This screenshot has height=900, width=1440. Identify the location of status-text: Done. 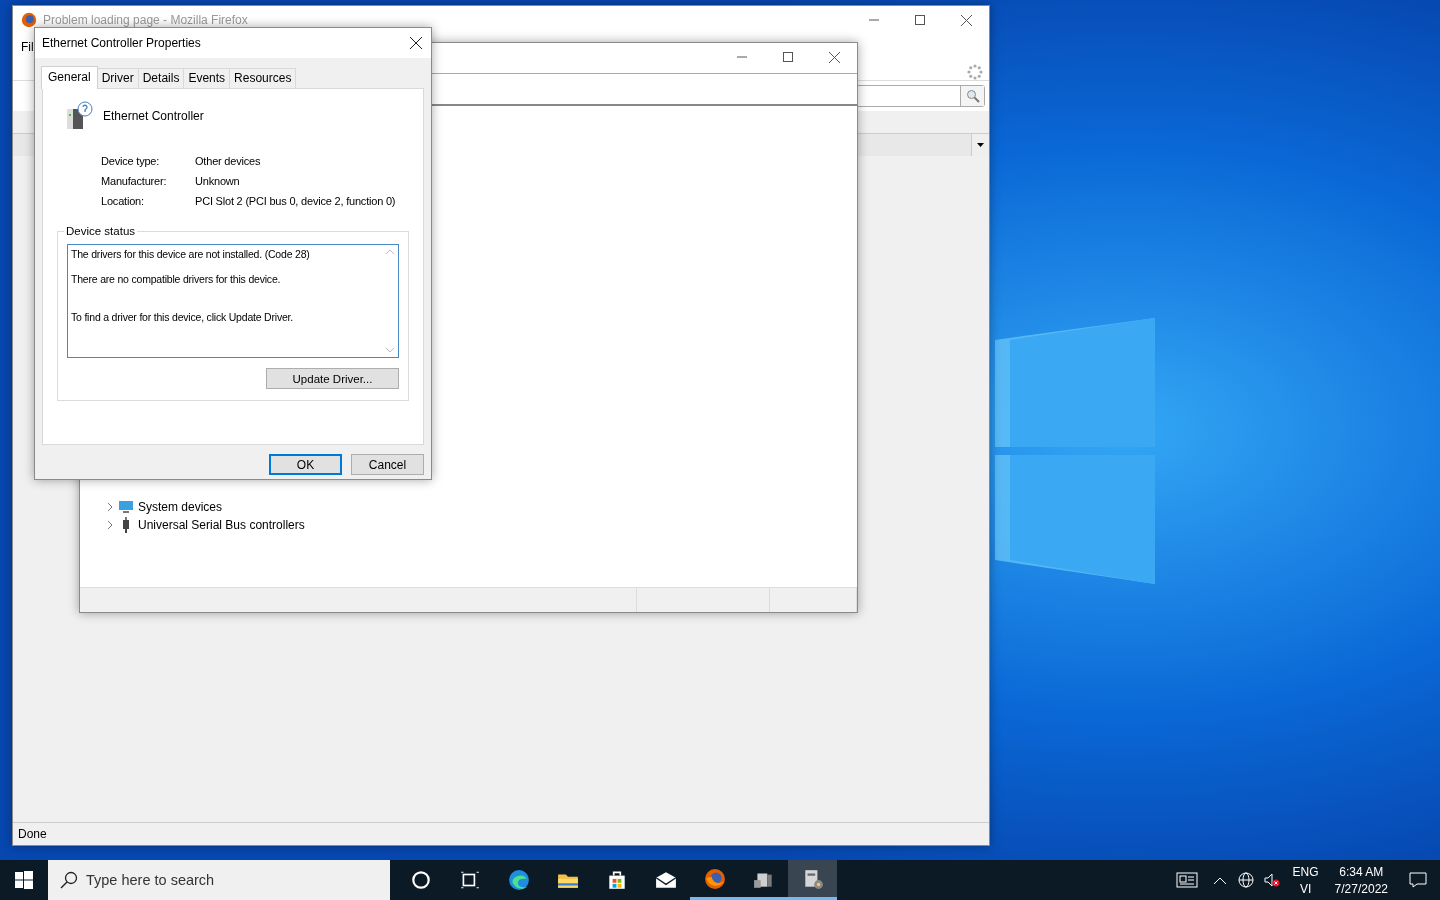
(32, 834).